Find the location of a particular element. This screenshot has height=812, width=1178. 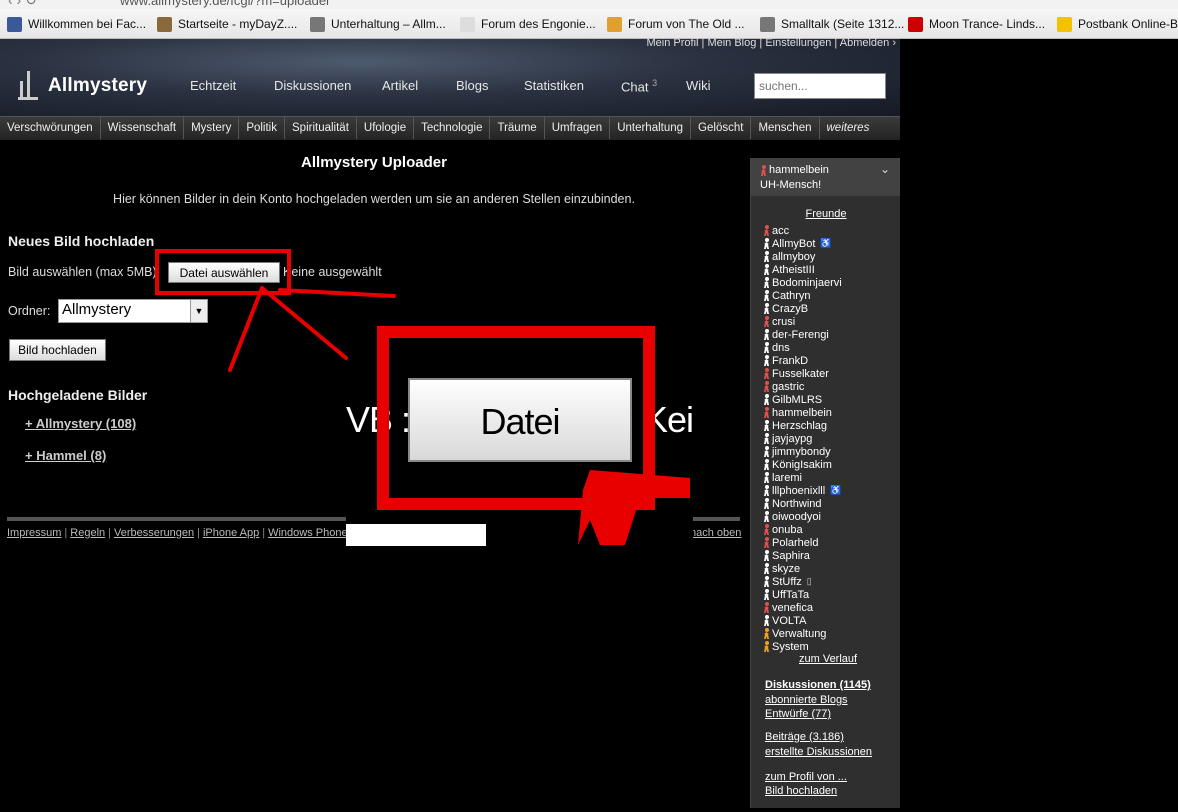

friend-item: Saphira is located at coordinates (786, 555).